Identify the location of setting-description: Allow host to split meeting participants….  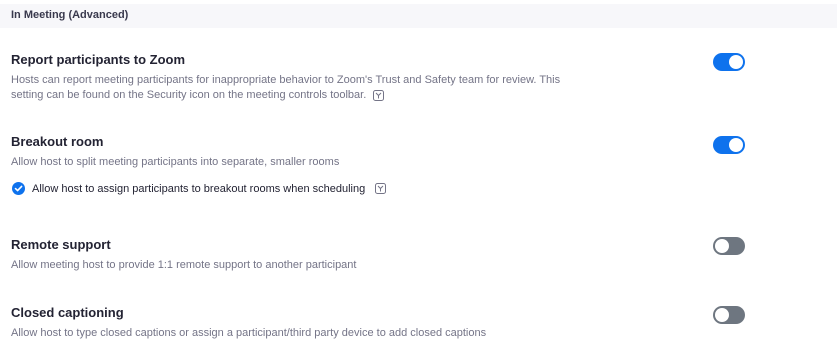
(175, 162).